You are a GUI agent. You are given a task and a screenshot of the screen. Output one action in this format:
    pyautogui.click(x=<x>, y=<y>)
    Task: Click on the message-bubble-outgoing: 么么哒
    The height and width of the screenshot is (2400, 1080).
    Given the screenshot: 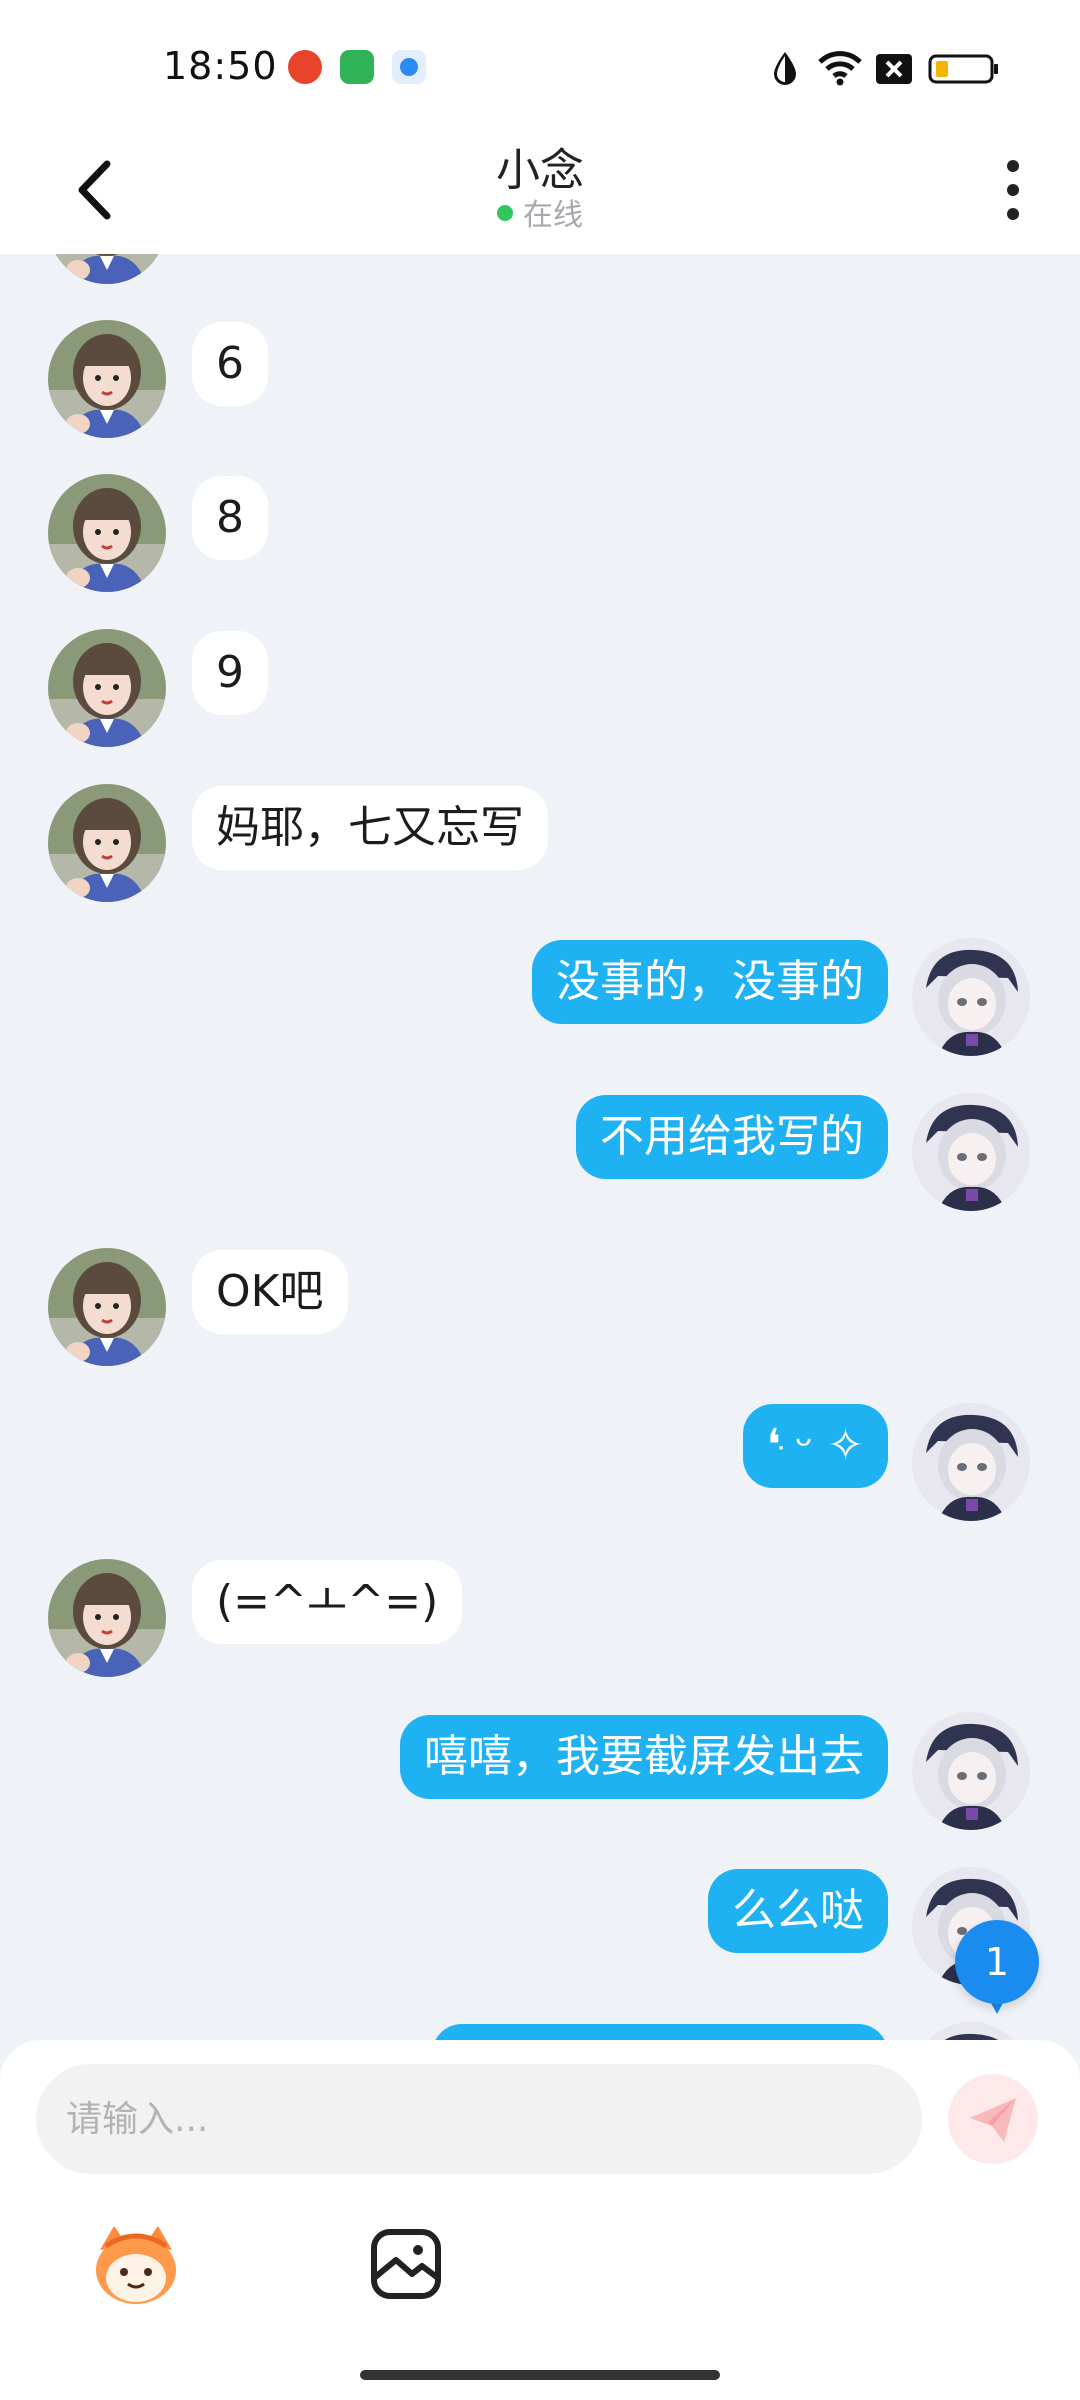 What is the action you would take?
    pyautogui.click(x=798, y=1911)
    